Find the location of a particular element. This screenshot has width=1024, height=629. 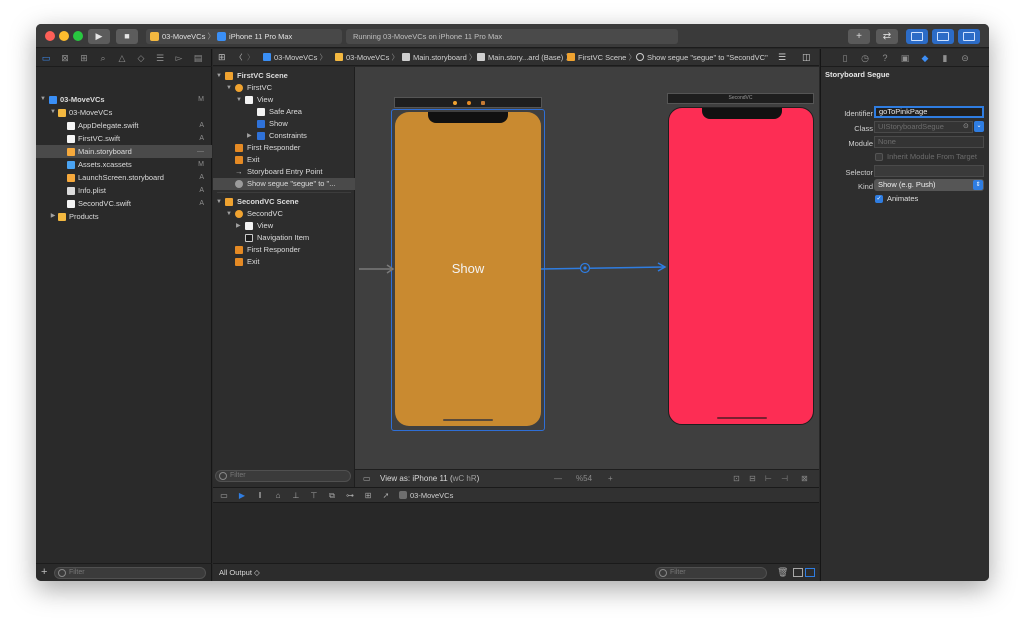

close-window-button is located at coordinates (50, 36).